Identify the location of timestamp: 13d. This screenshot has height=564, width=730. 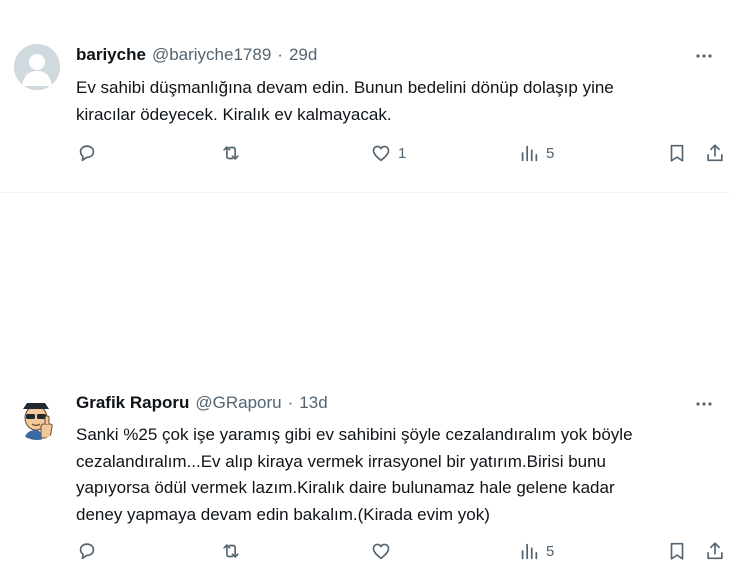
(313, 403).